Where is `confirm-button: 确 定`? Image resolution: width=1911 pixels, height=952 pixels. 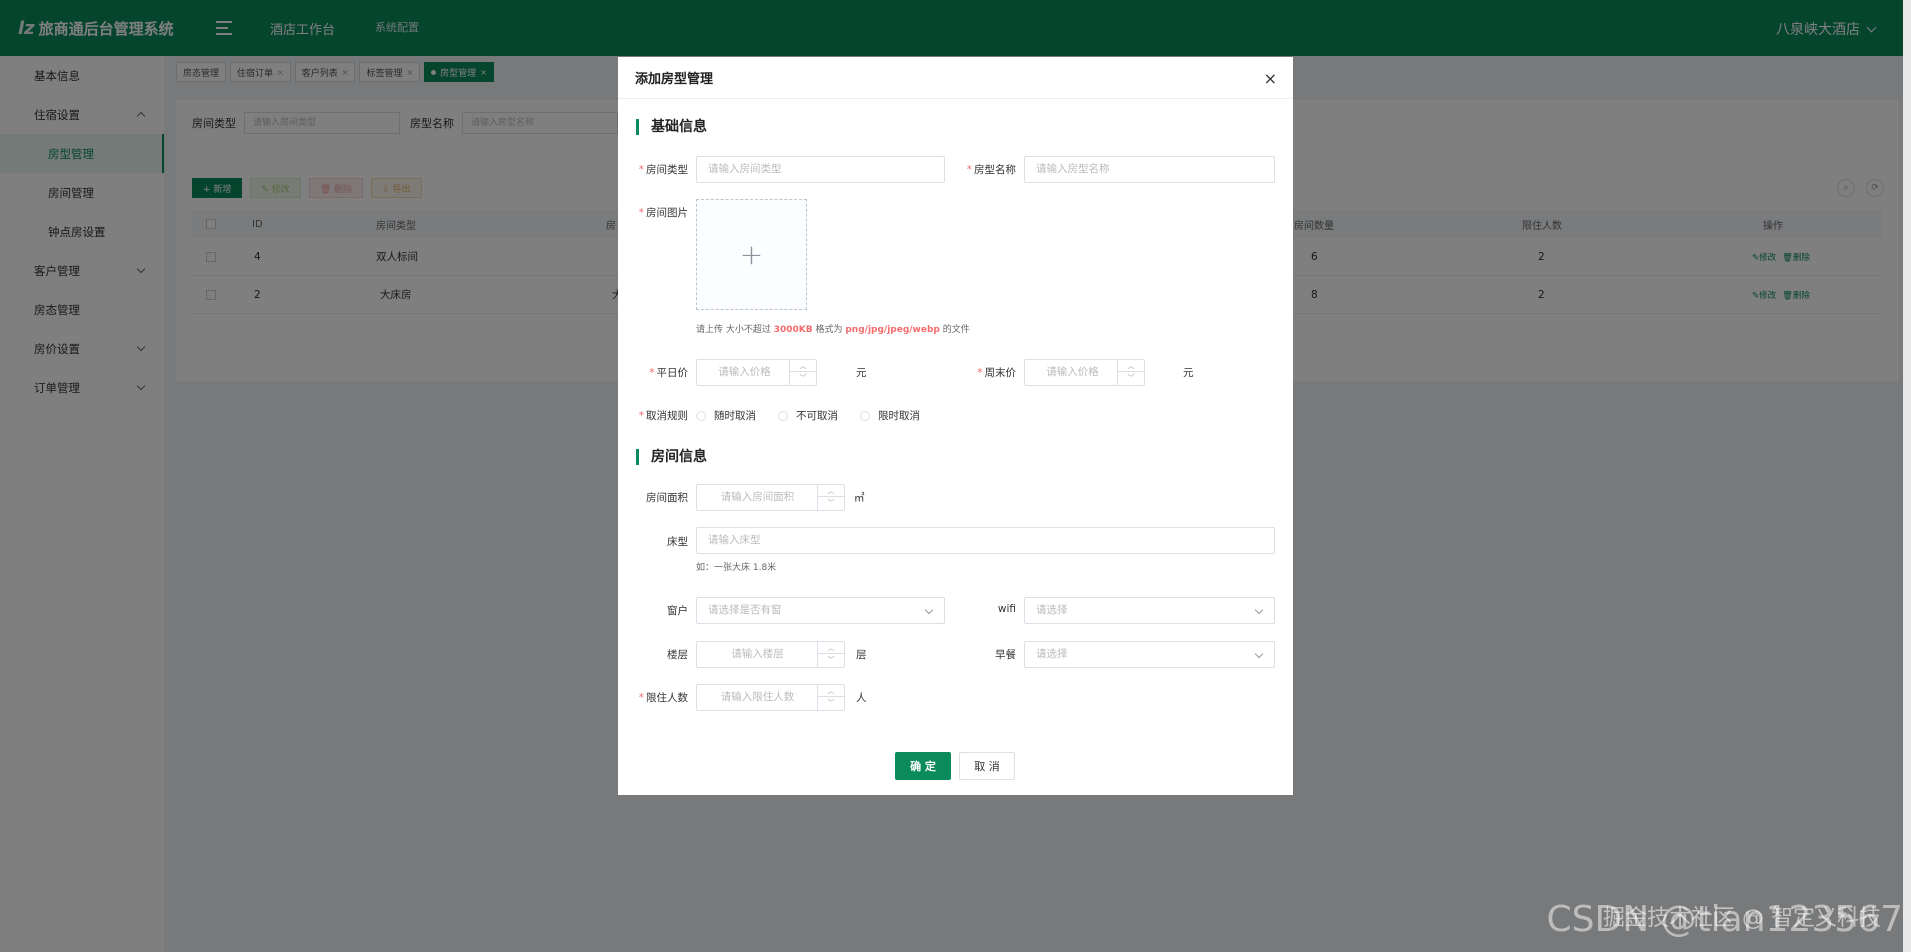
confirm-button: 确 定 is located at coordinates (923, 766).